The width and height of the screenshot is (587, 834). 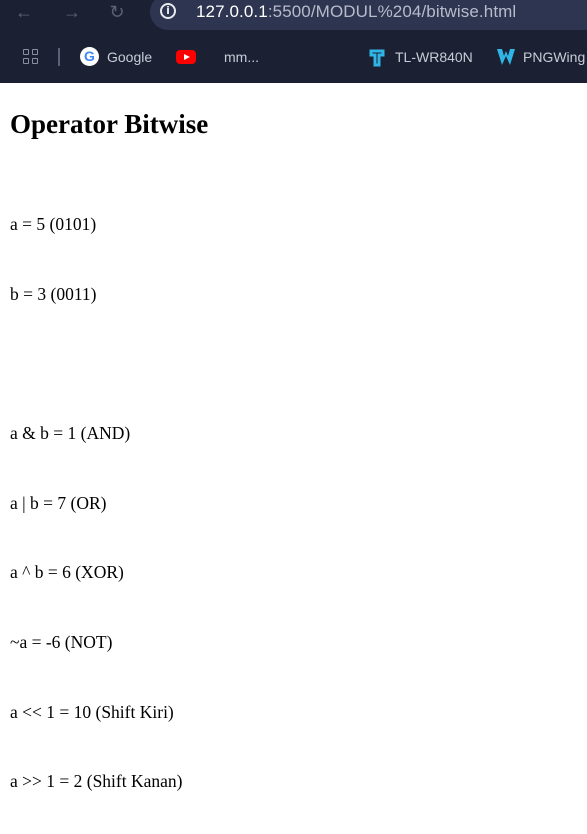 I want to click on bookmark-google: Google, so click(x=129, y=57).